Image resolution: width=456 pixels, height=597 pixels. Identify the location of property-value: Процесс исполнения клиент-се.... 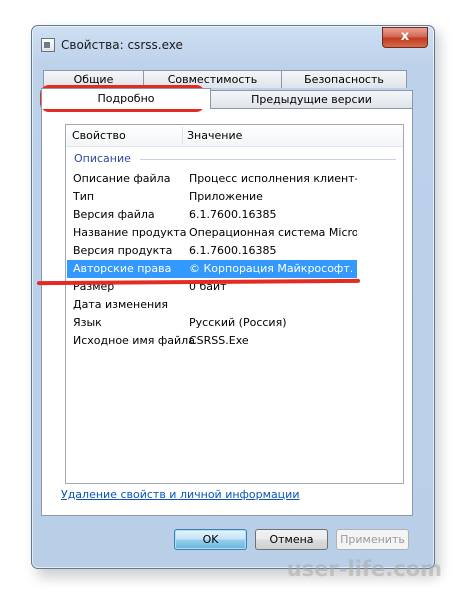
(273, 178).